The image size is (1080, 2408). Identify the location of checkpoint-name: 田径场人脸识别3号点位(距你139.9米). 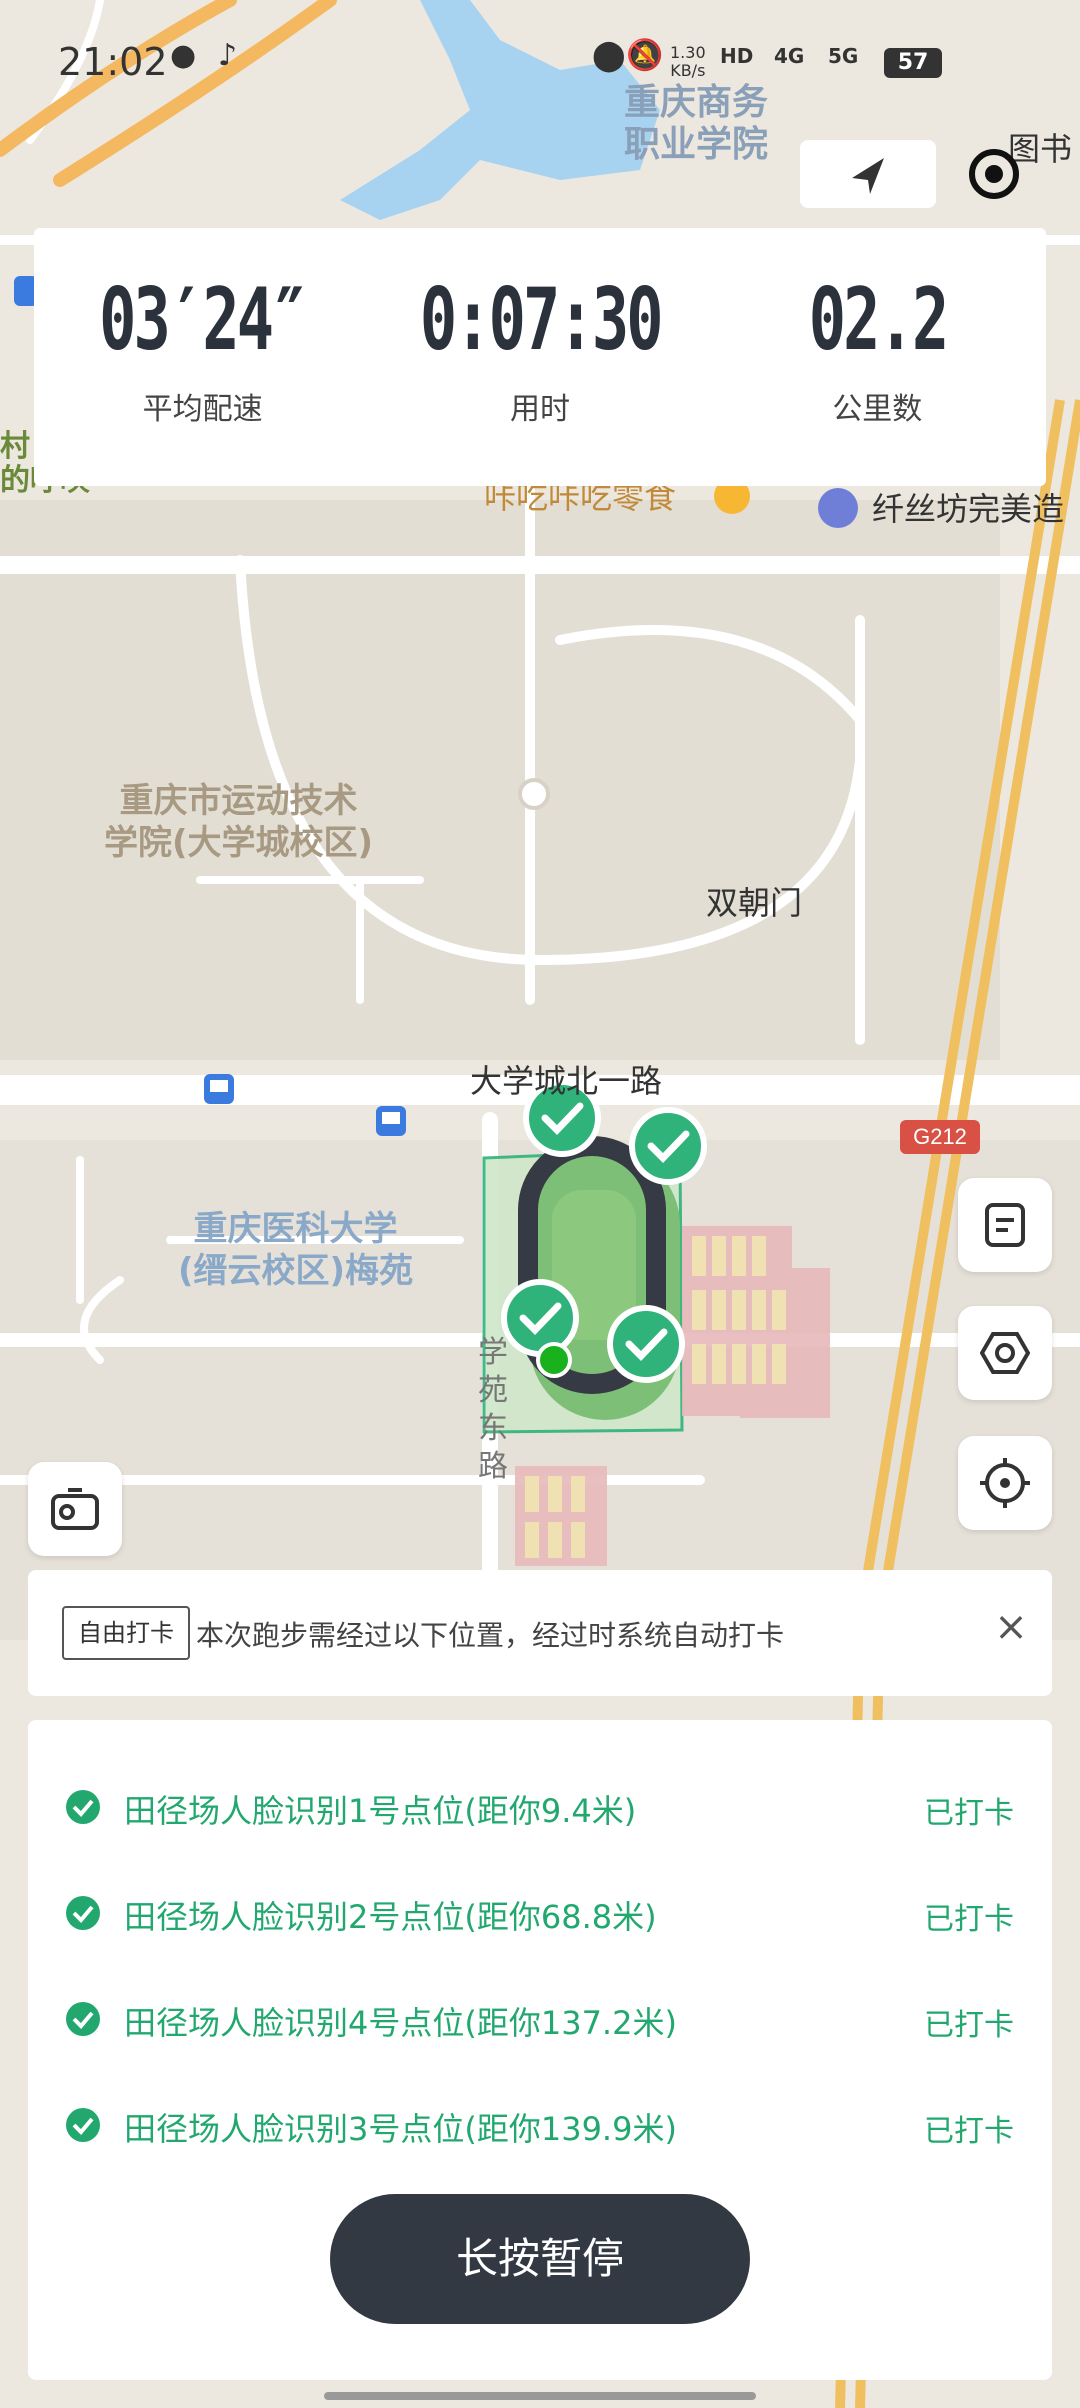
(400, 2129).